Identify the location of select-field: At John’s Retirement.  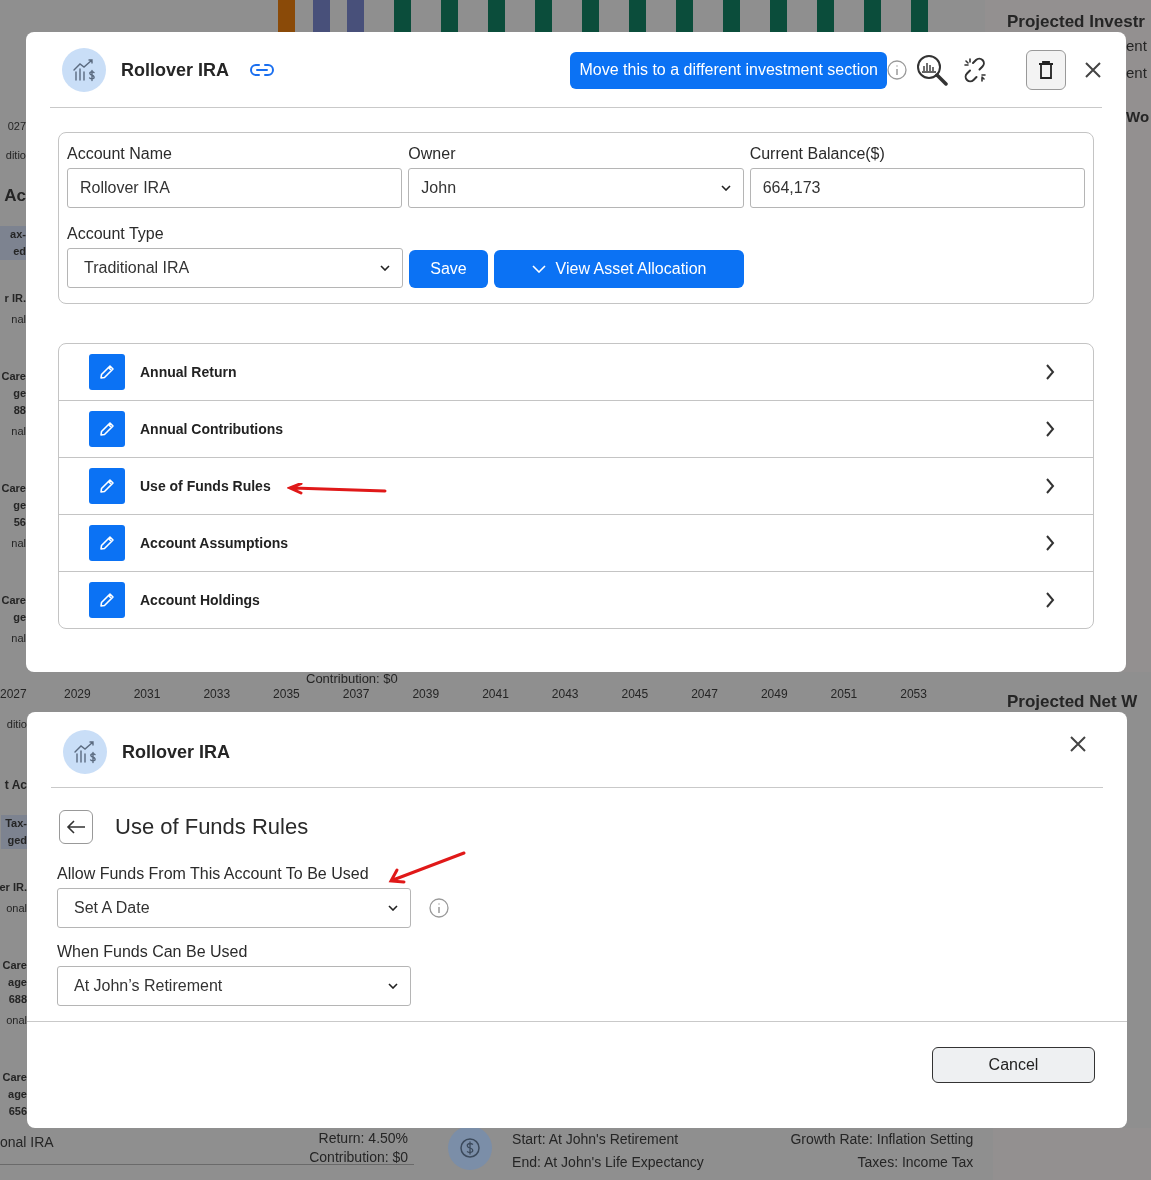
(234, 986).